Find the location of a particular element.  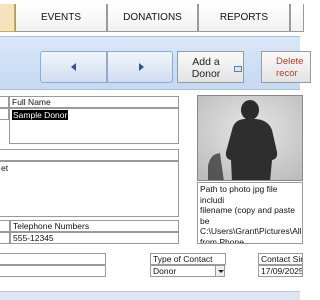

email-field is located at coordinates (5, 238).